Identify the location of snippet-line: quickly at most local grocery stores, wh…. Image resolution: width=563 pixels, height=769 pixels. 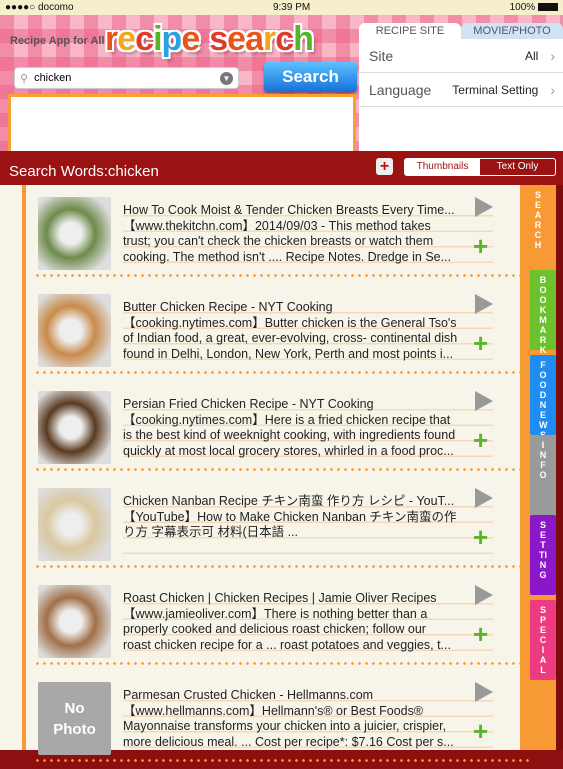
(288, 450).